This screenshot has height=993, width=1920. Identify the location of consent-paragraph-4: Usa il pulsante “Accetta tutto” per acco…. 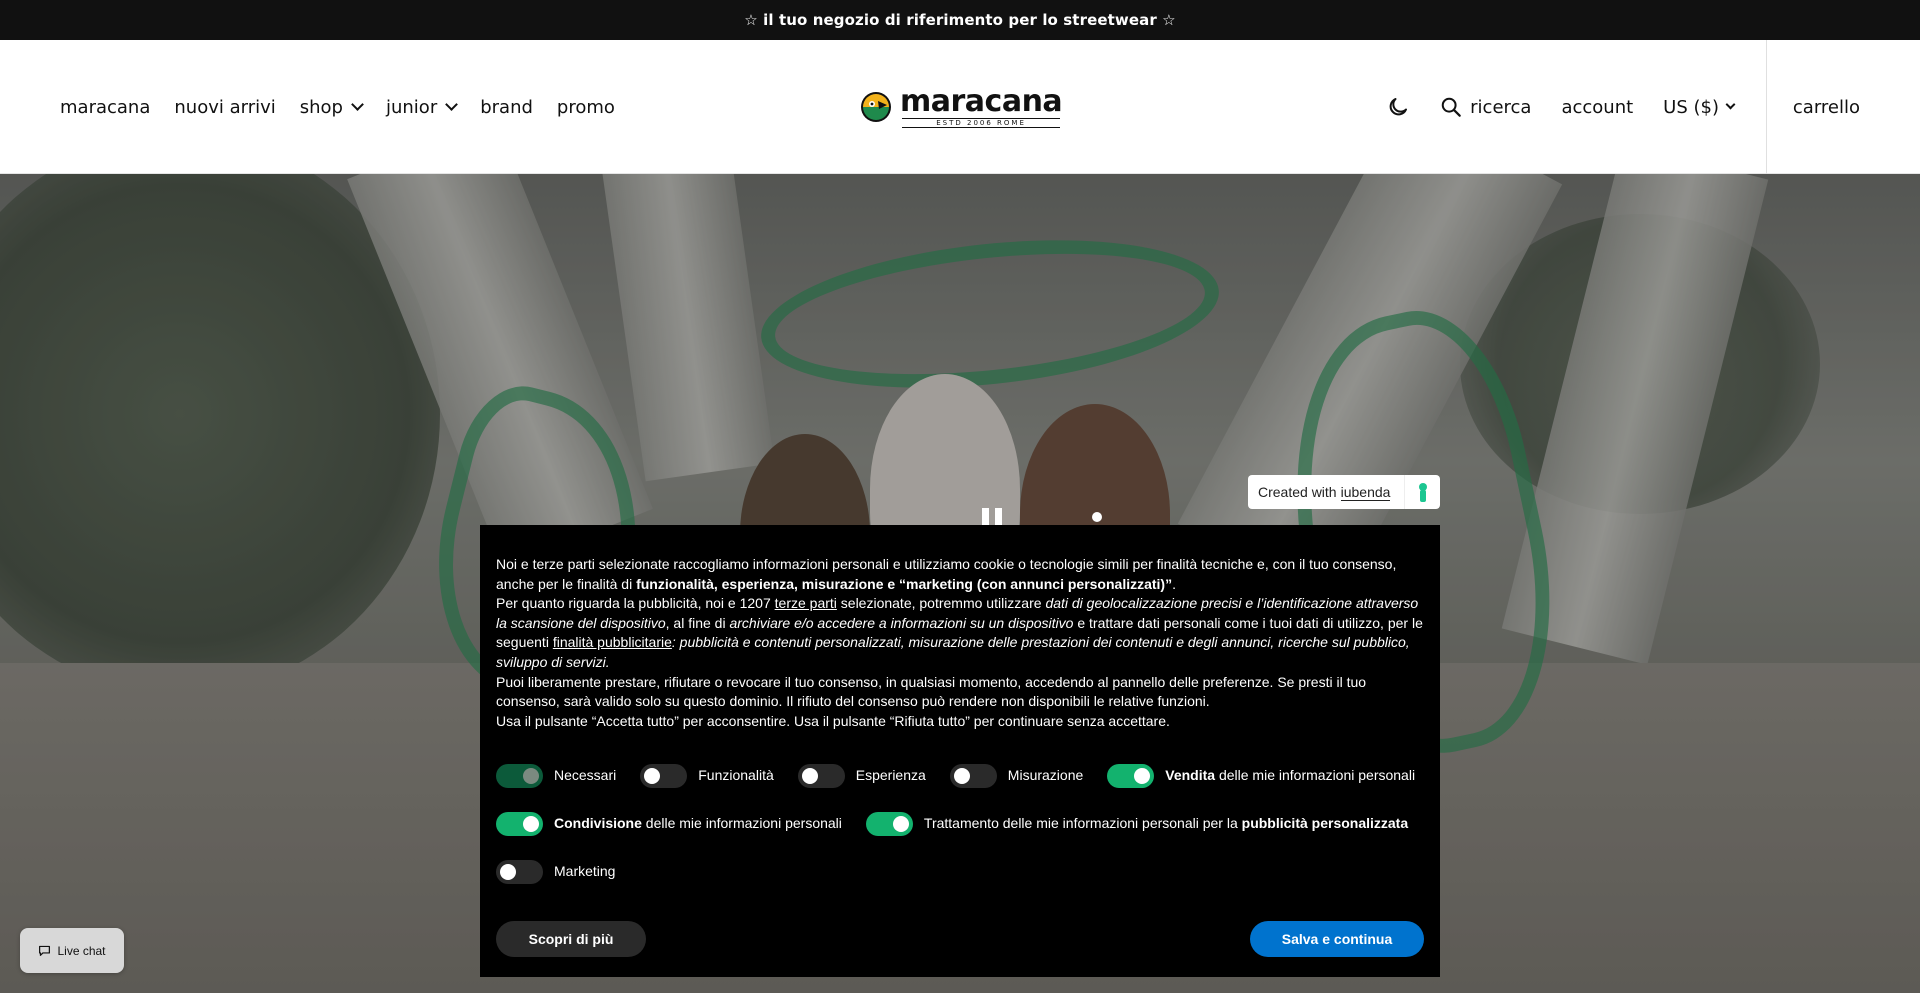
(833, 720).